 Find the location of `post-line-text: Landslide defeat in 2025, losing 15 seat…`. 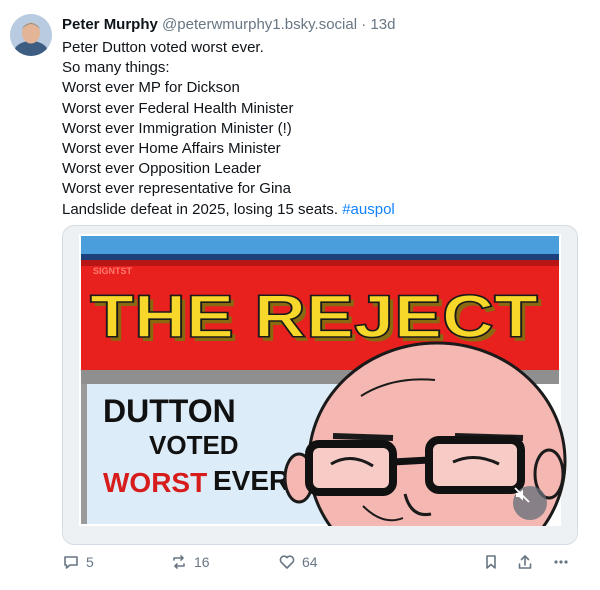

post-line-text: Landslide defeat in 2025, losing 15 seat… is located at coordinates (200, 209).